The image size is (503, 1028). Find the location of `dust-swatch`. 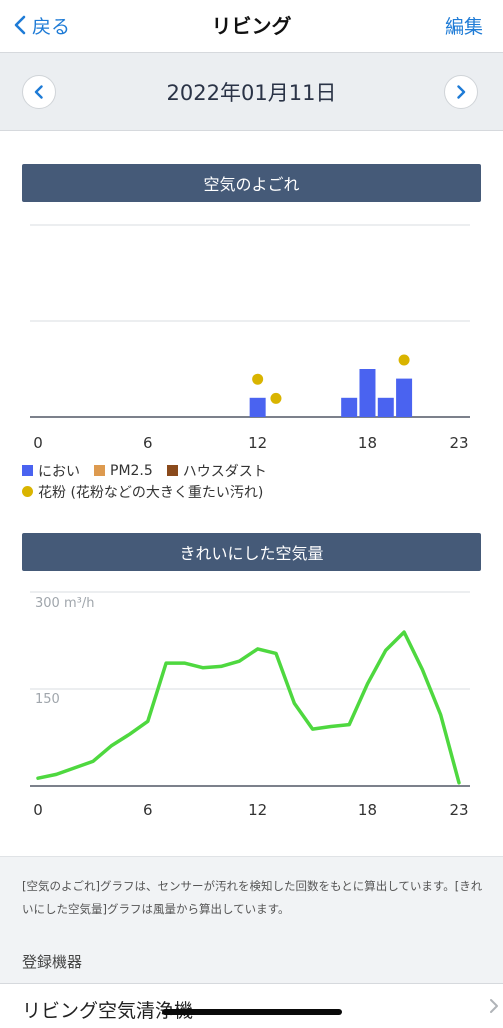

dust-swatch is located at coordinates (172, 470).